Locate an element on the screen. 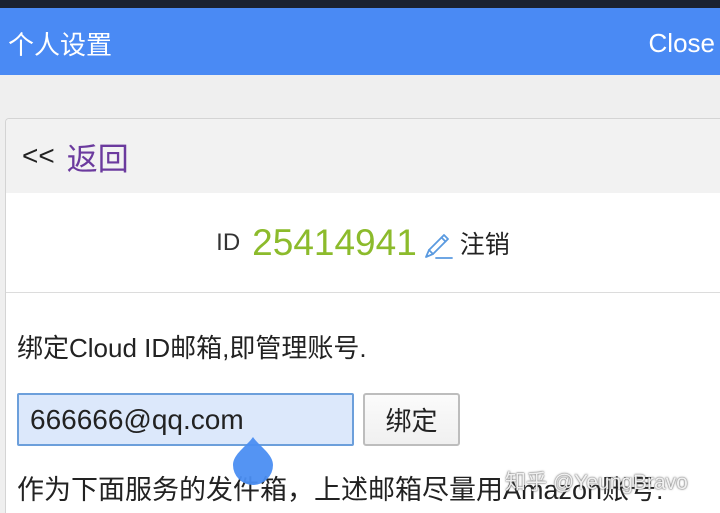 This screenshot has width=720, height=513. pencil-icon is located at coordinates (437, 244).